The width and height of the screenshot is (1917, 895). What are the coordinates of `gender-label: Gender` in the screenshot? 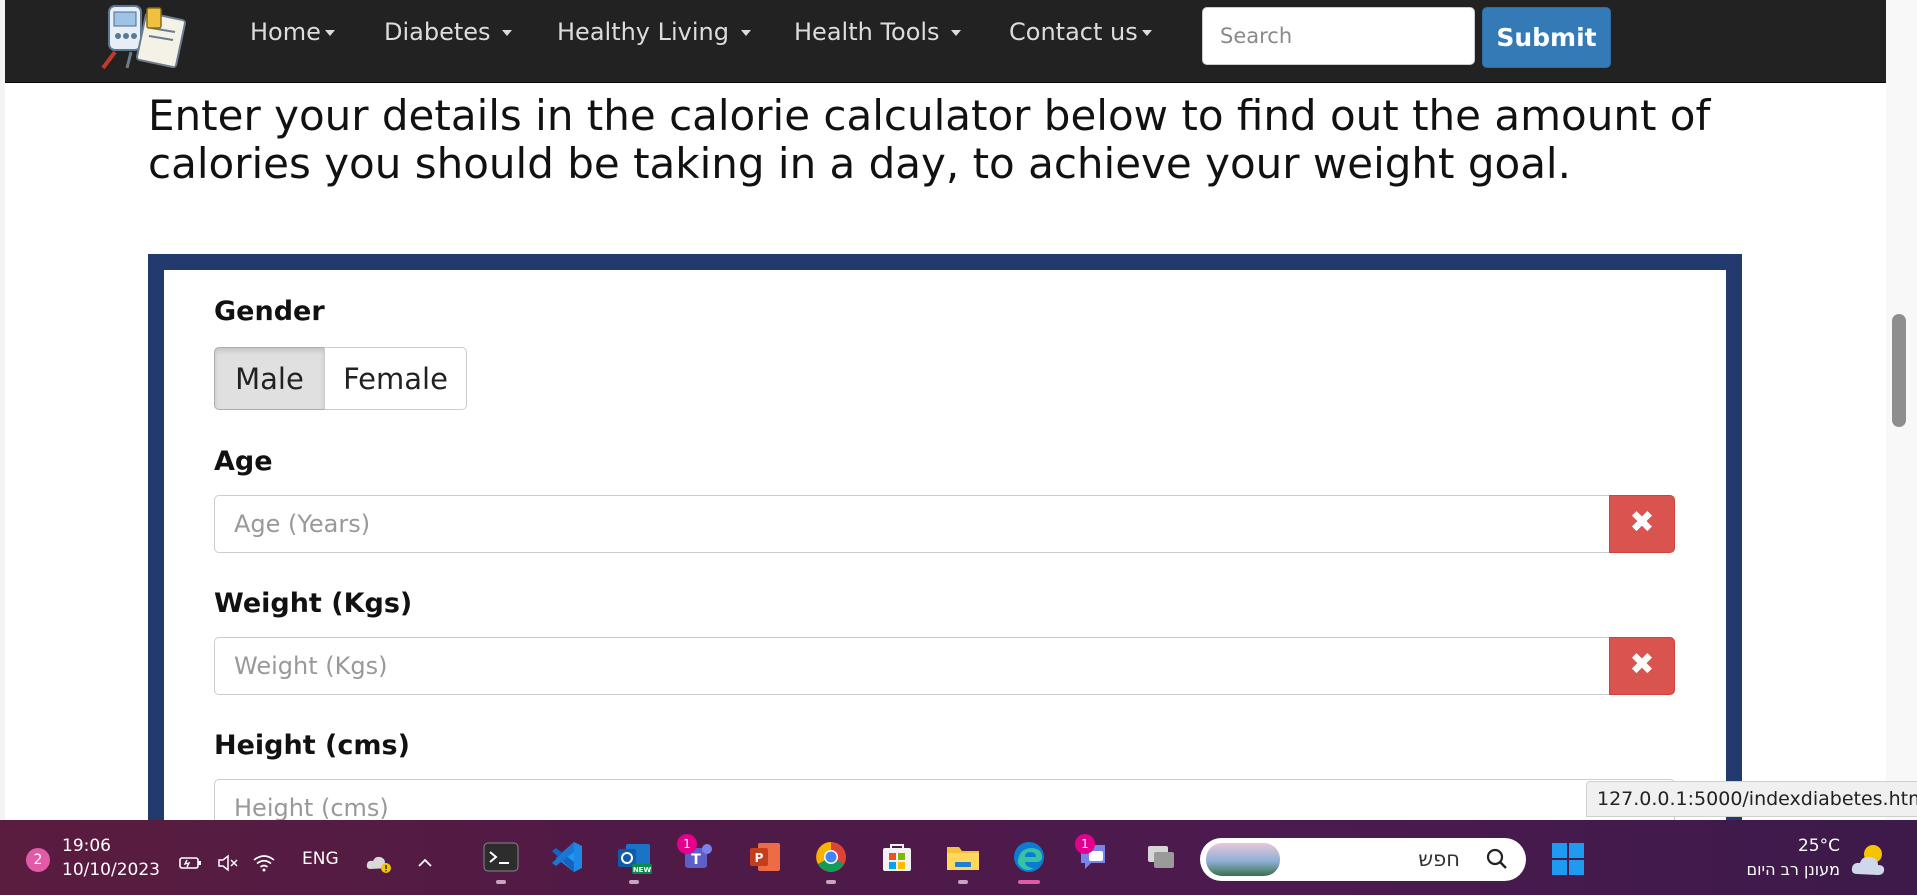 It's located at (269, 311).